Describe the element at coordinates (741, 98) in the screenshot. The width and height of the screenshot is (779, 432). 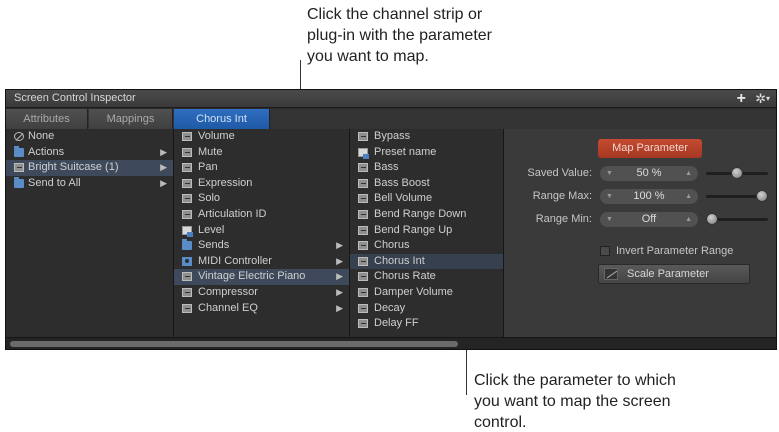
I see `plus-icon: +` at that location.